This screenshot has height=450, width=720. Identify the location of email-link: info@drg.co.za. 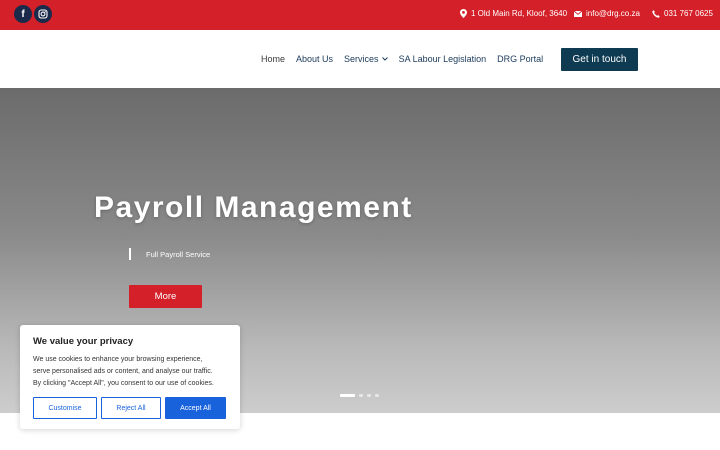
(607, 13).